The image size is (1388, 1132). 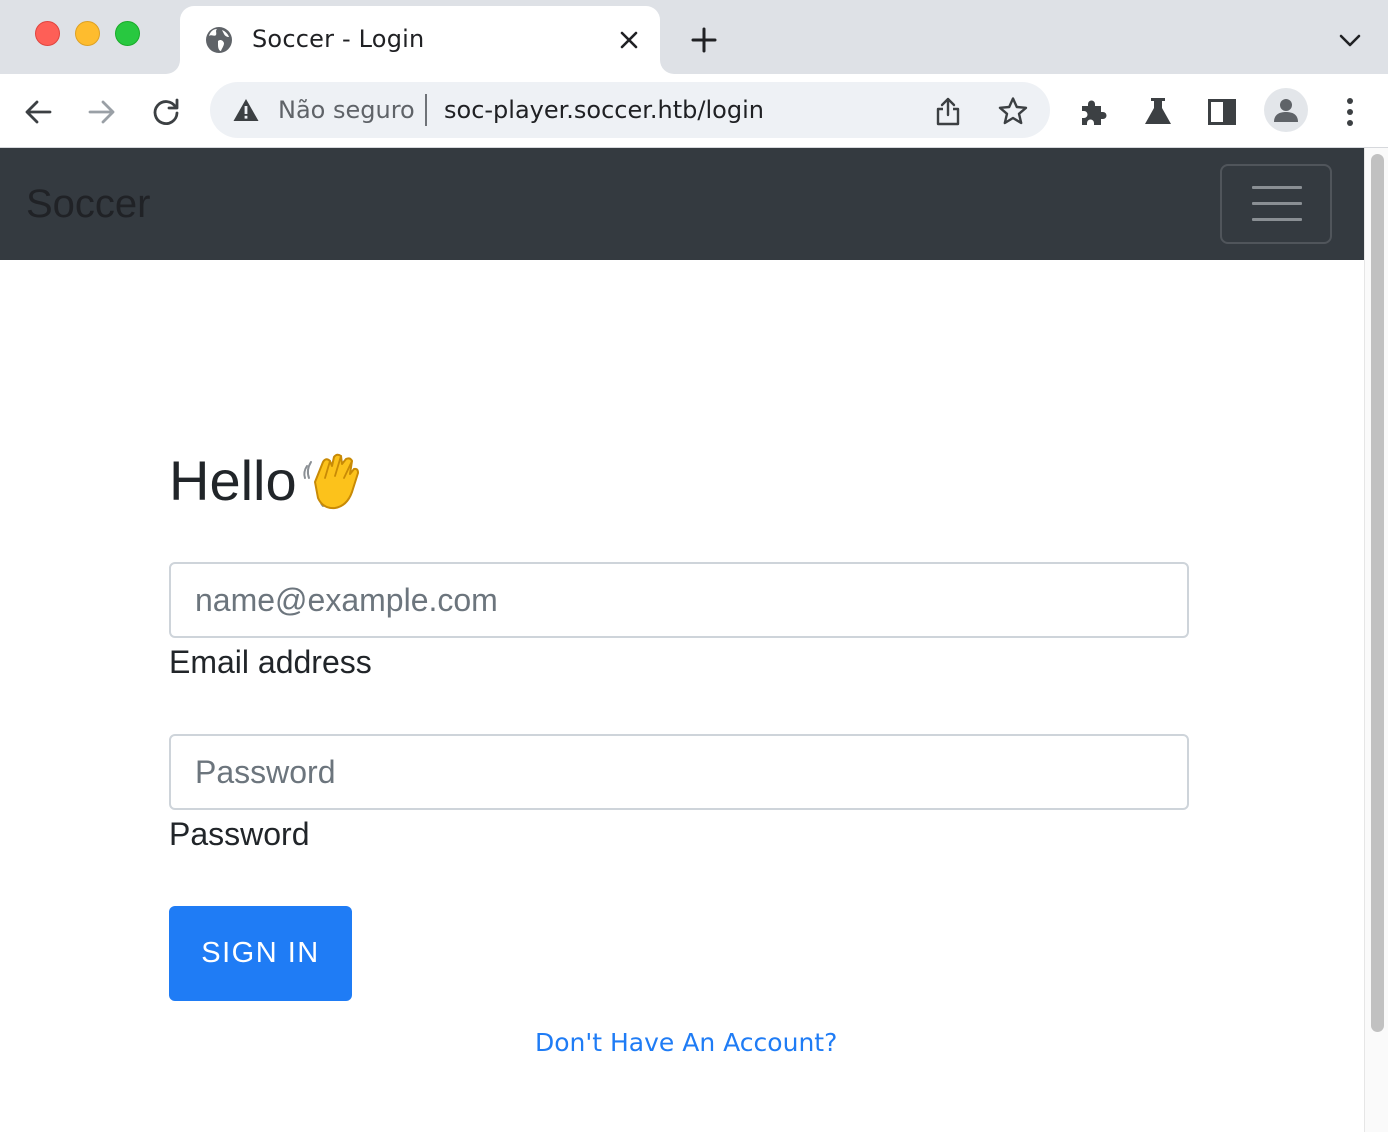 I want to click on side-panel-button, so click(x=1222, y=112).